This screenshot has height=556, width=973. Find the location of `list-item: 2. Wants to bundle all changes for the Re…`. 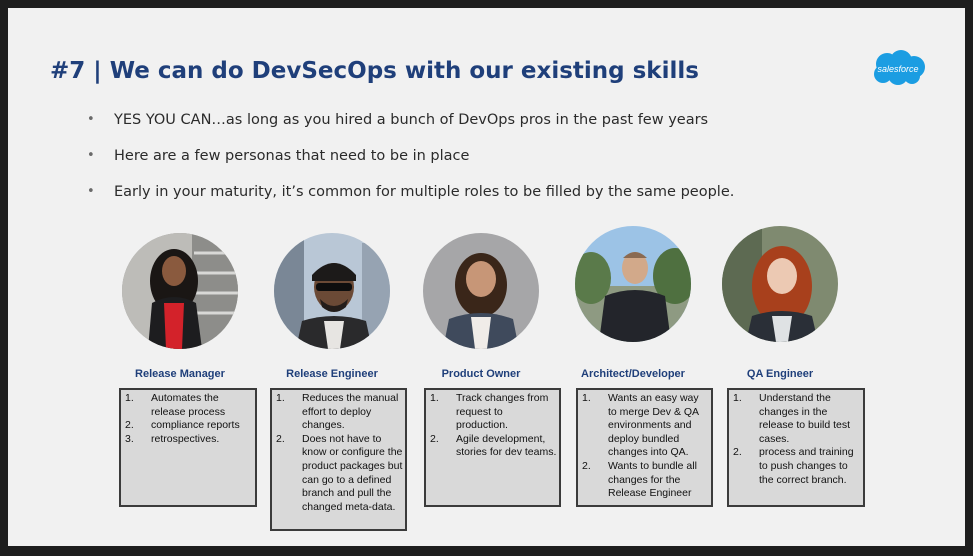

list-item: 2. Wants to bundle all changes for the Re… is located at coordinates (639, 479).